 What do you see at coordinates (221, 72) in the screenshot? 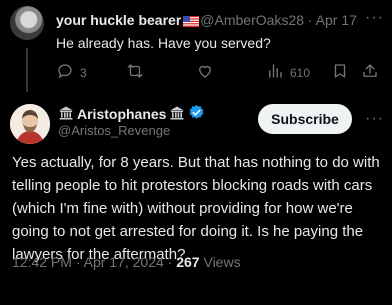
I see `action-bar: 3 610` at bounding box center [221, 72].